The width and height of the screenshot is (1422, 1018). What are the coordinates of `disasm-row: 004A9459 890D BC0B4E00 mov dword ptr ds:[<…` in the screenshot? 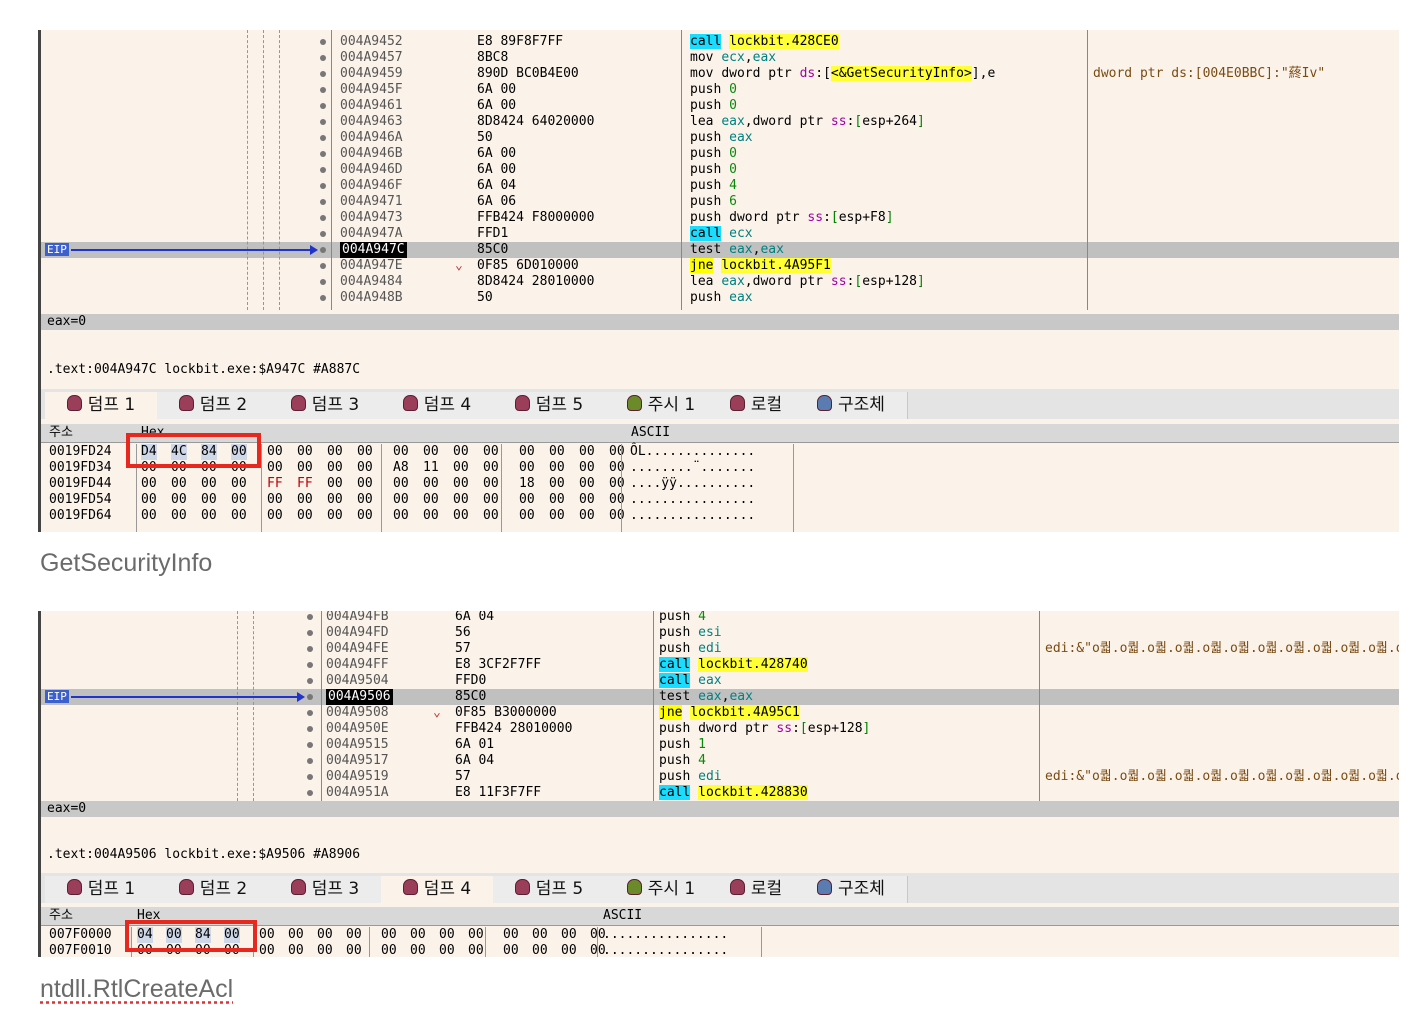 It's located at (720, 74).